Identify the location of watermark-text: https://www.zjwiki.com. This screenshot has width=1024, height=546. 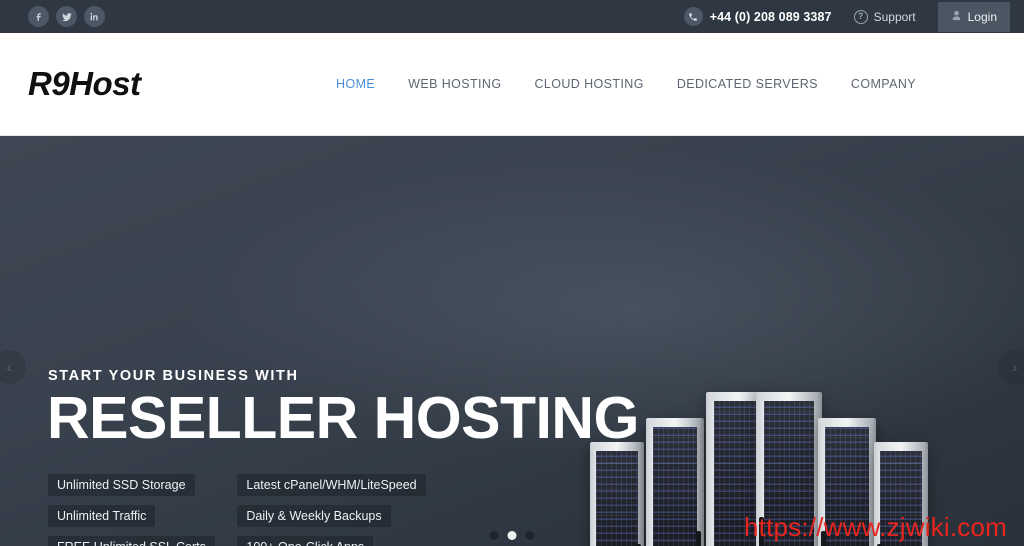
(875, 527).